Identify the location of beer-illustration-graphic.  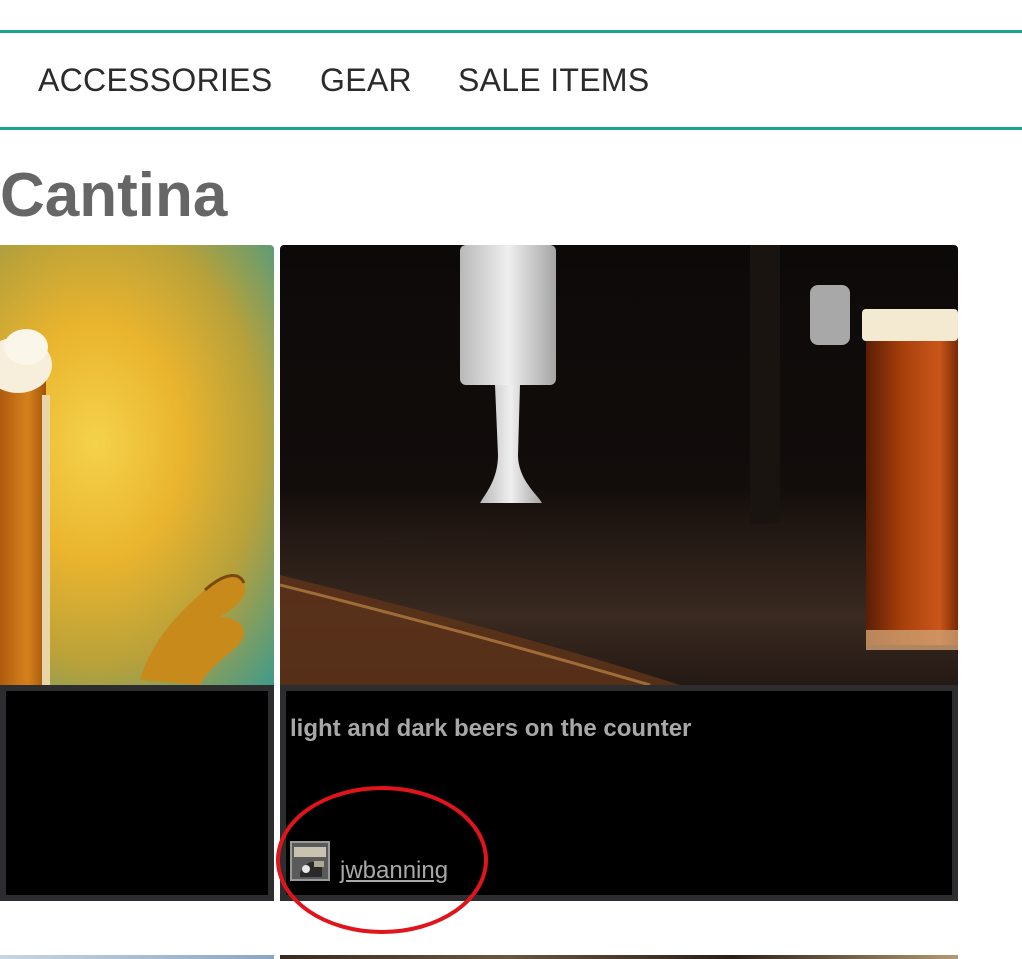
(123, 507).